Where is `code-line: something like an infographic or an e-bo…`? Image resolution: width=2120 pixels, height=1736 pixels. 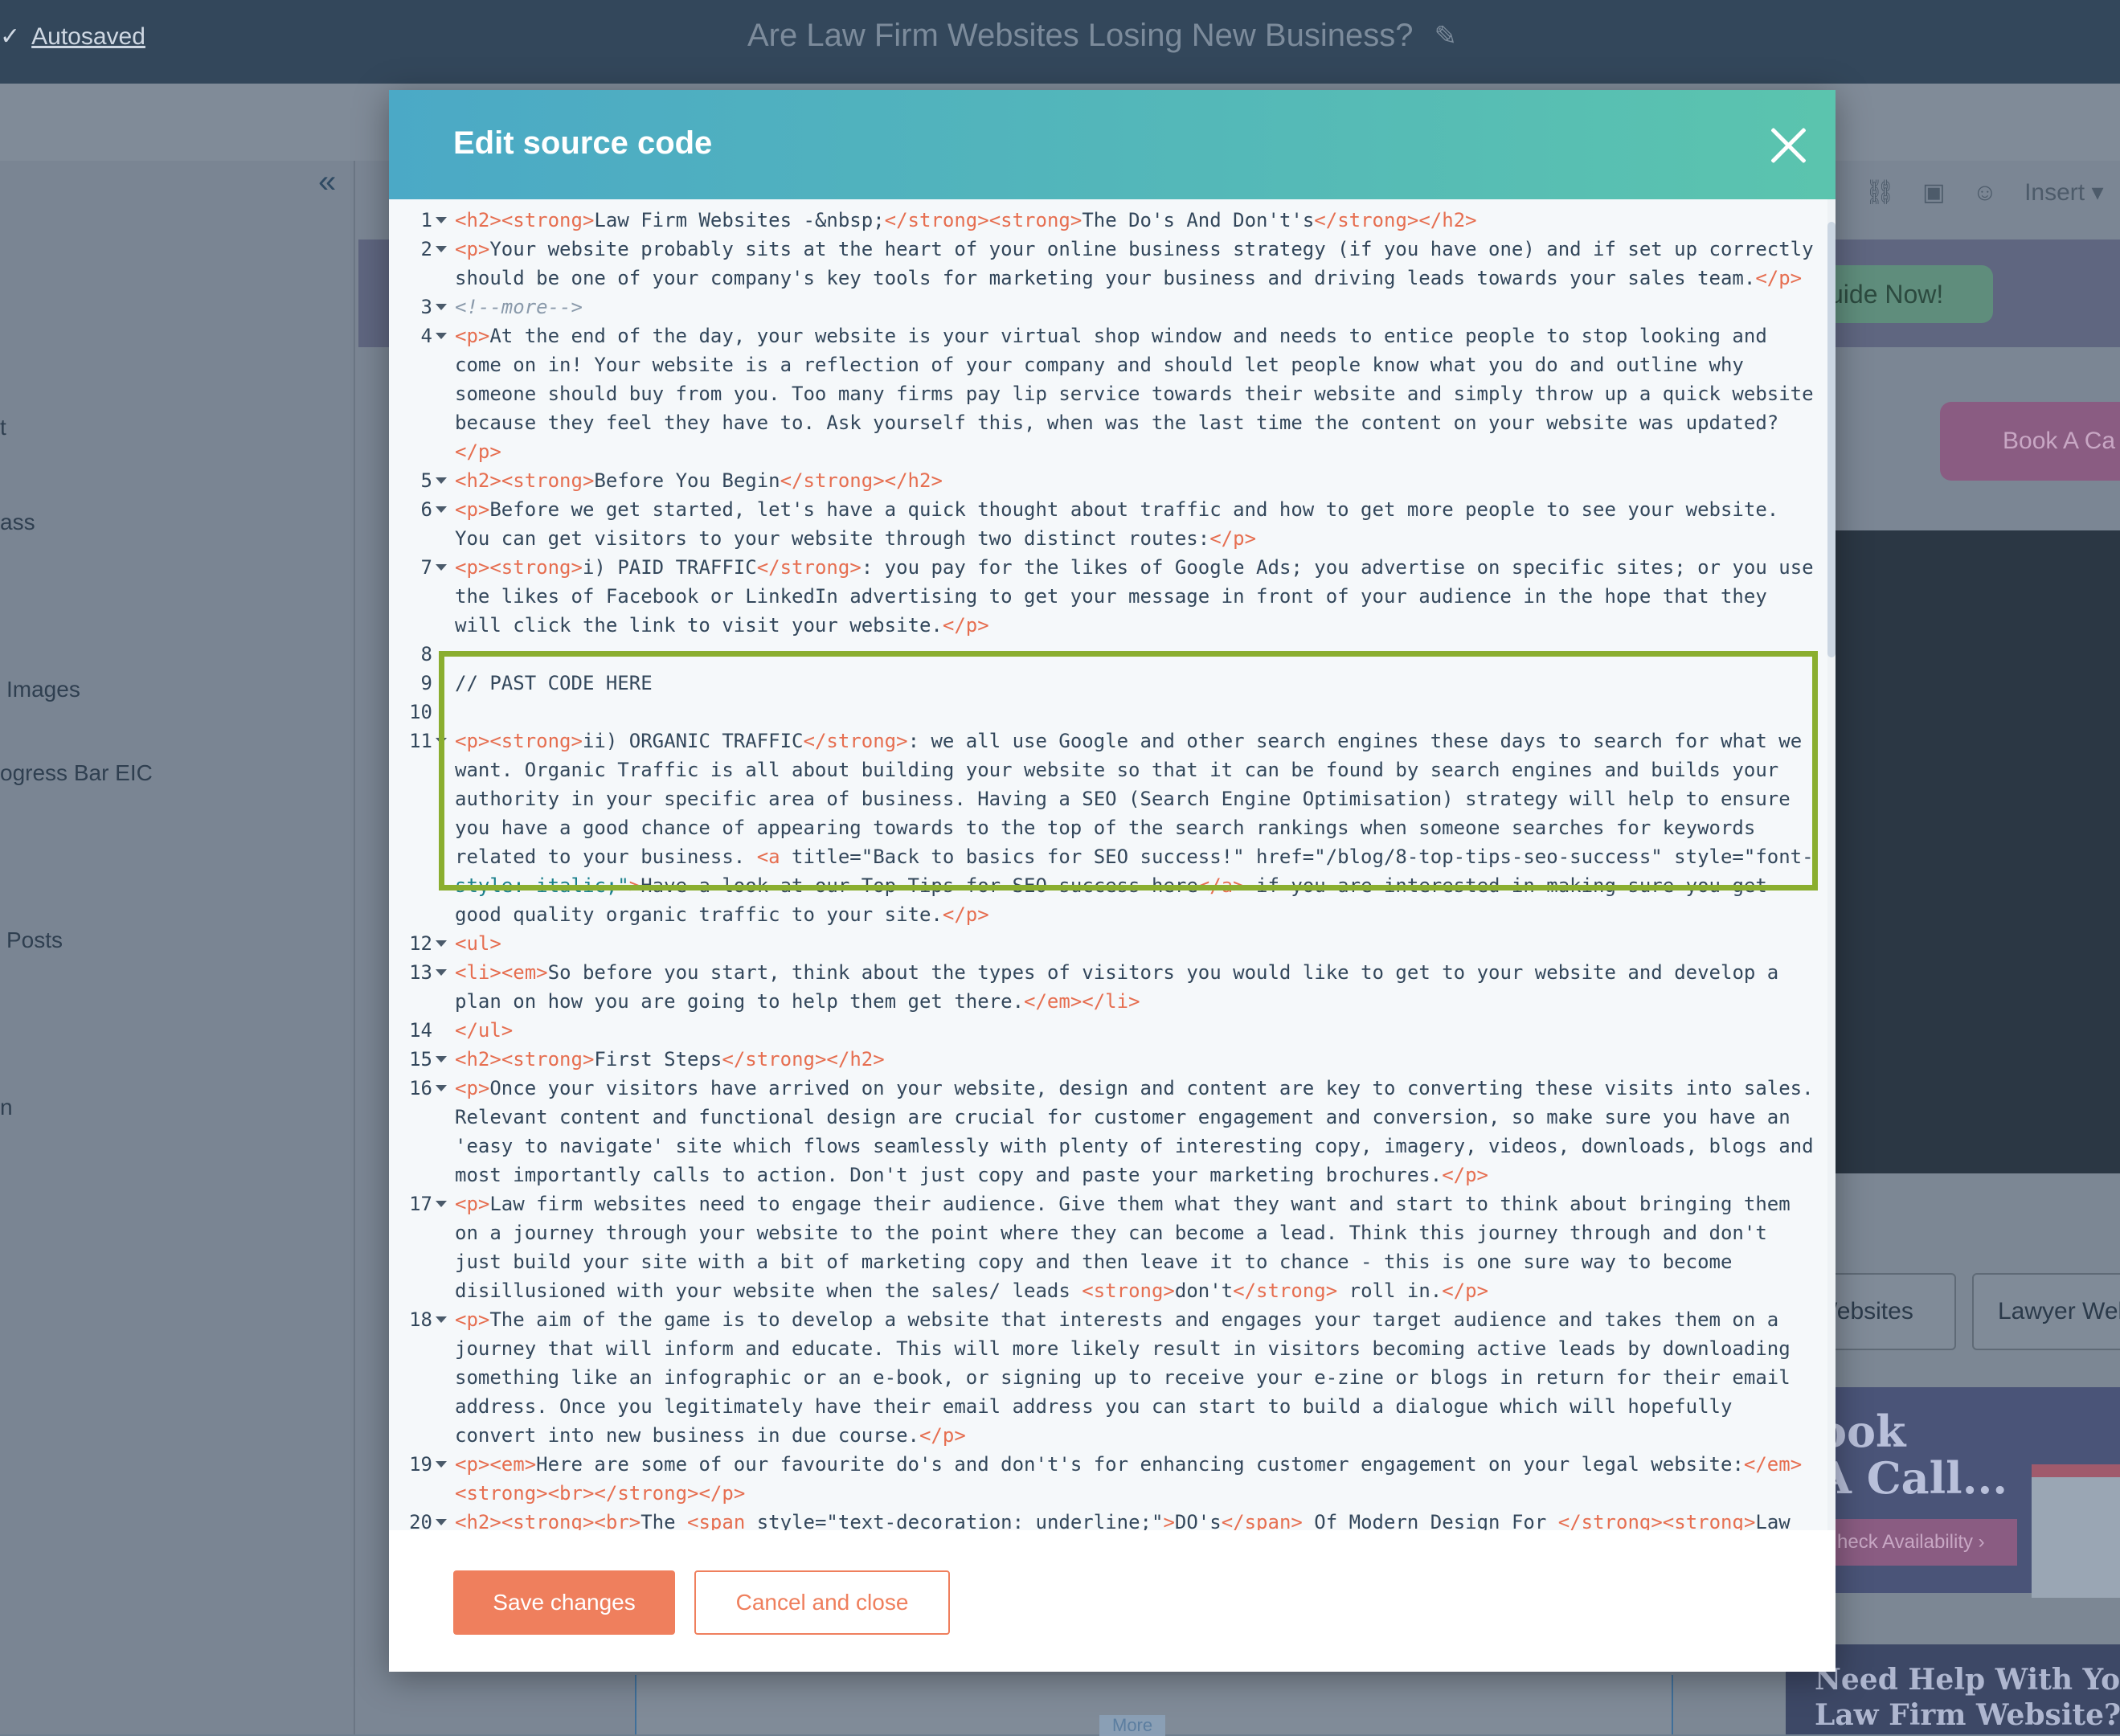
code-line: something like an infographic or an e-bo… is located at coordinates (1123, 1377).